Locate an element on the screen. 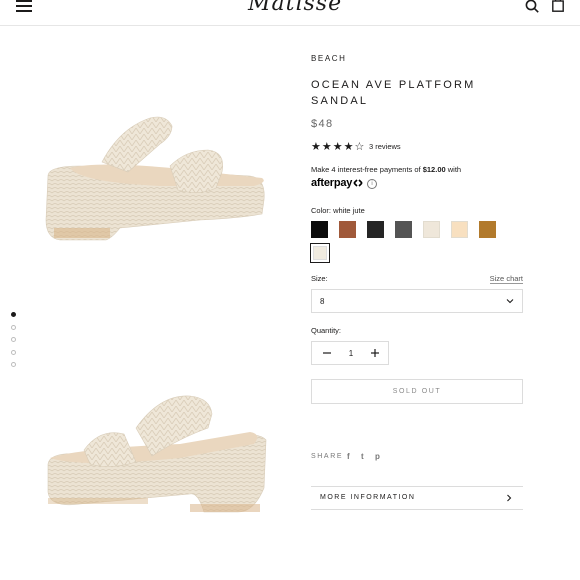 Image resolution: width=580 pixels, height=580 pixels. share-label: SHARE is located at coordinates (327, 456).